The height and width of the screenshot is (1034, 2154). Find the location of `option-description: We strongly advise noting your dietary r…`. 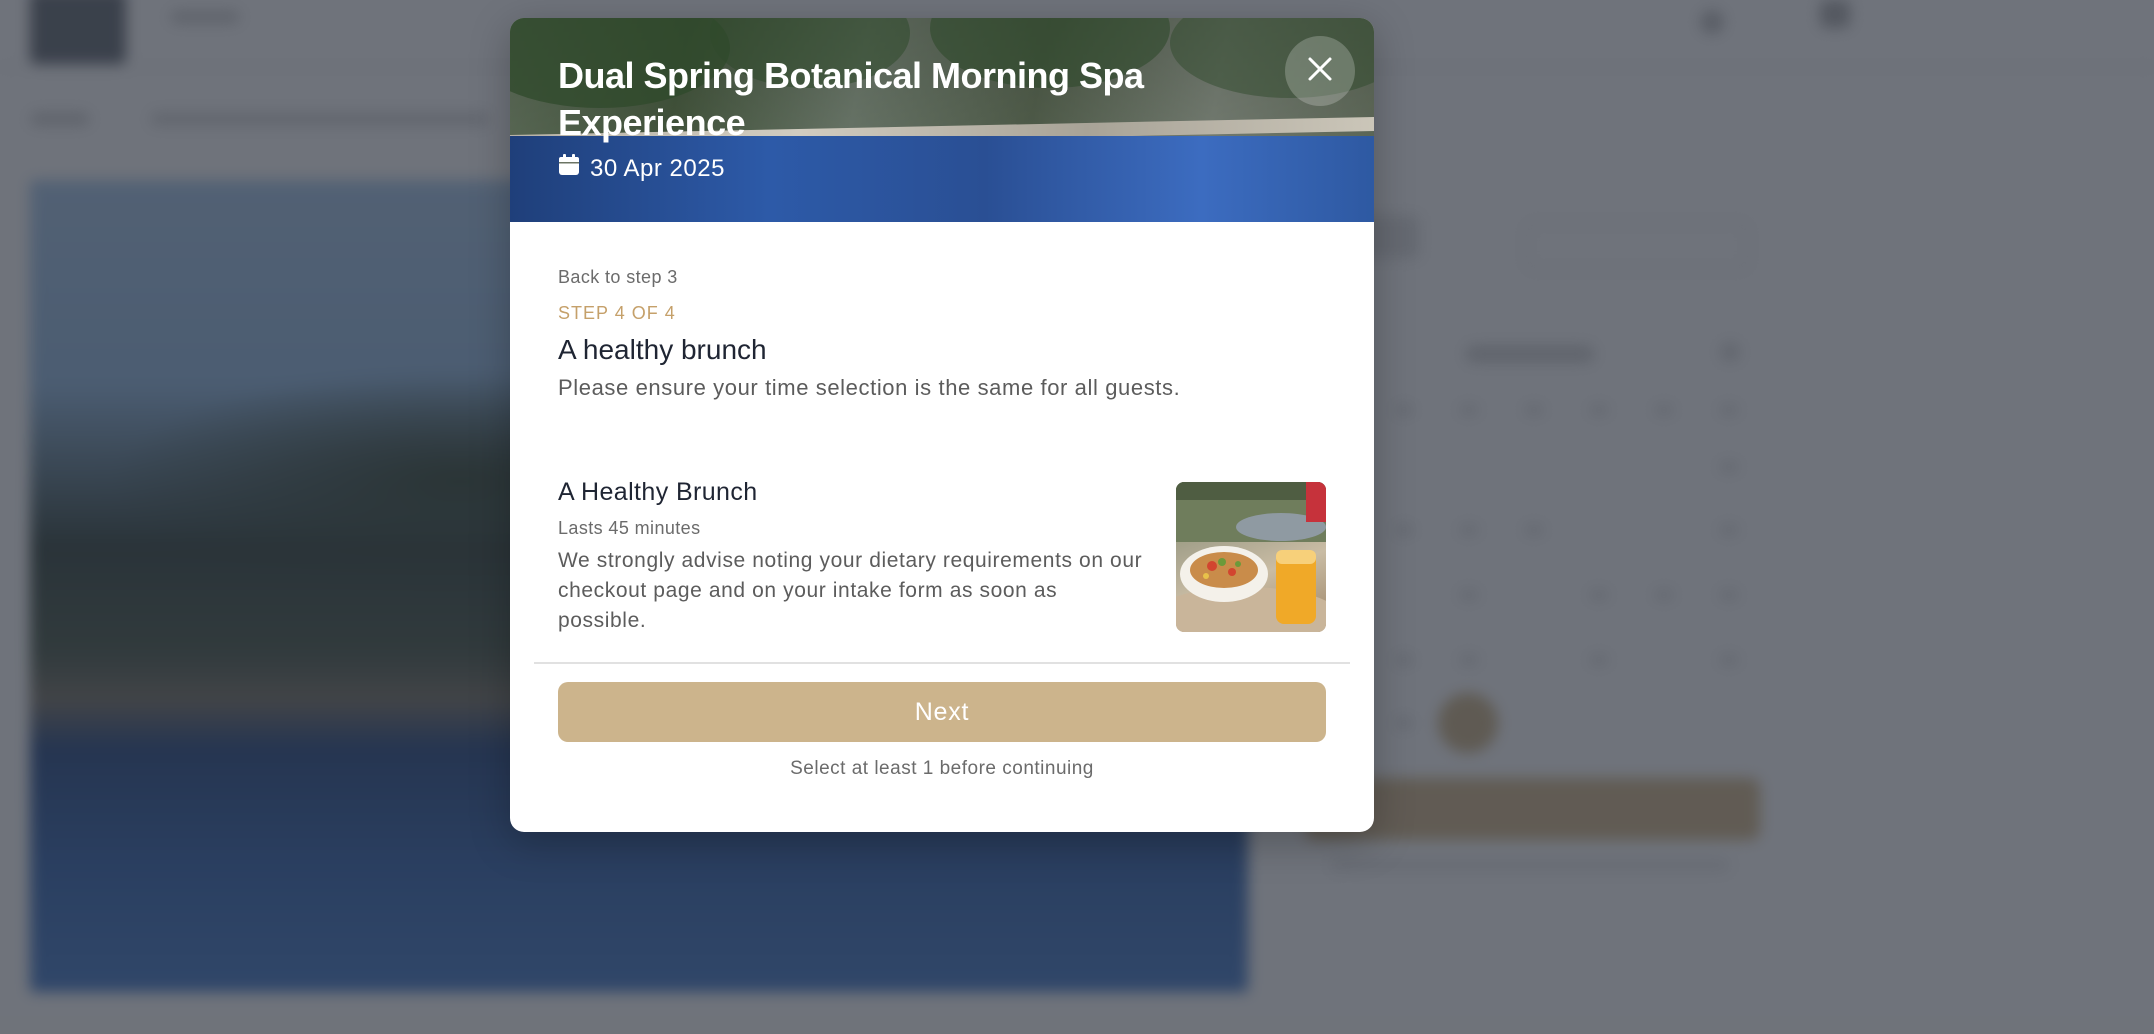

option-description: We strongly advise noting your dietary r… is located at coordinates (850, 590).